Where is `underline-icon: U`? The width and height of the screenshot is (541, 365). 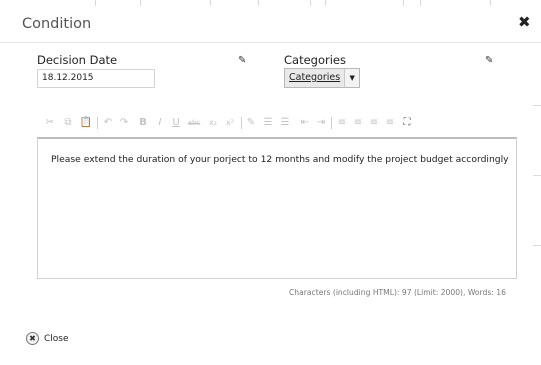
underline-icon: U is located at coordinates (176, 123).